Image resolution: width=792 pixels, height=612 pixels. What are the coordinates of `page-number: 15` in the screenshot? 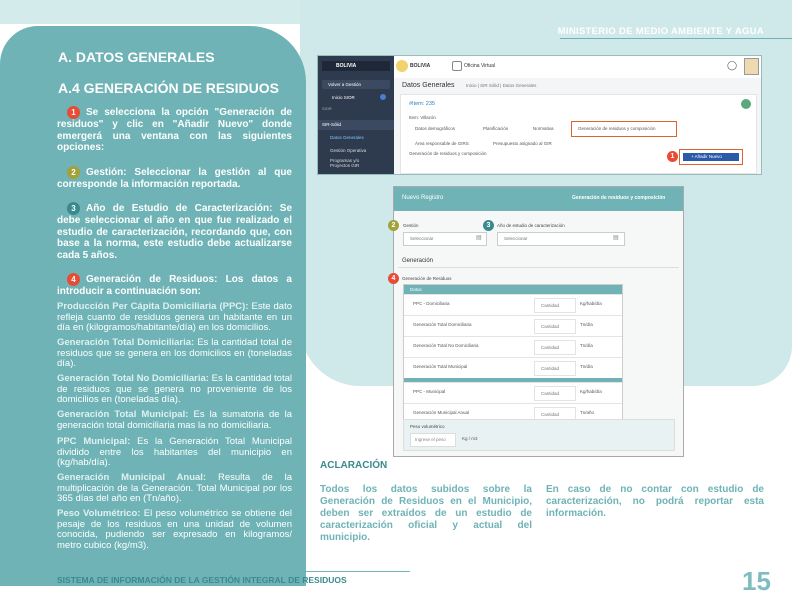 It's located at (756, 581).